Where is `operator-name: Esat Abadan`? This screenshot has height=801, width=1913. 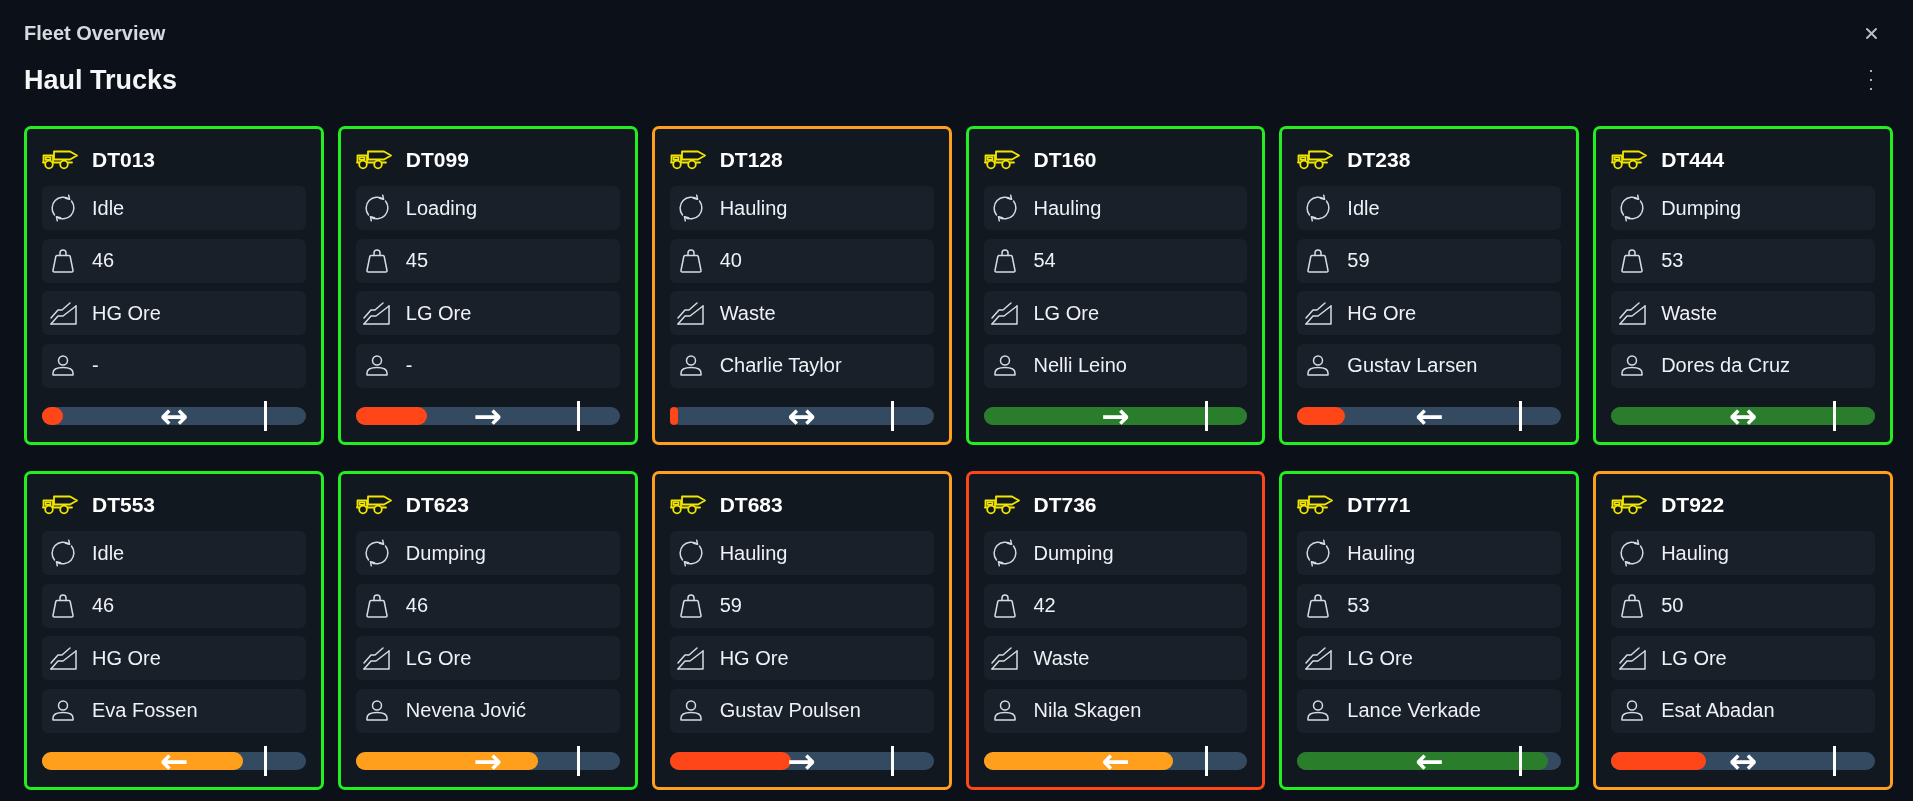
operator-name: Esat Abadan is located at coordinates (1718, 710).